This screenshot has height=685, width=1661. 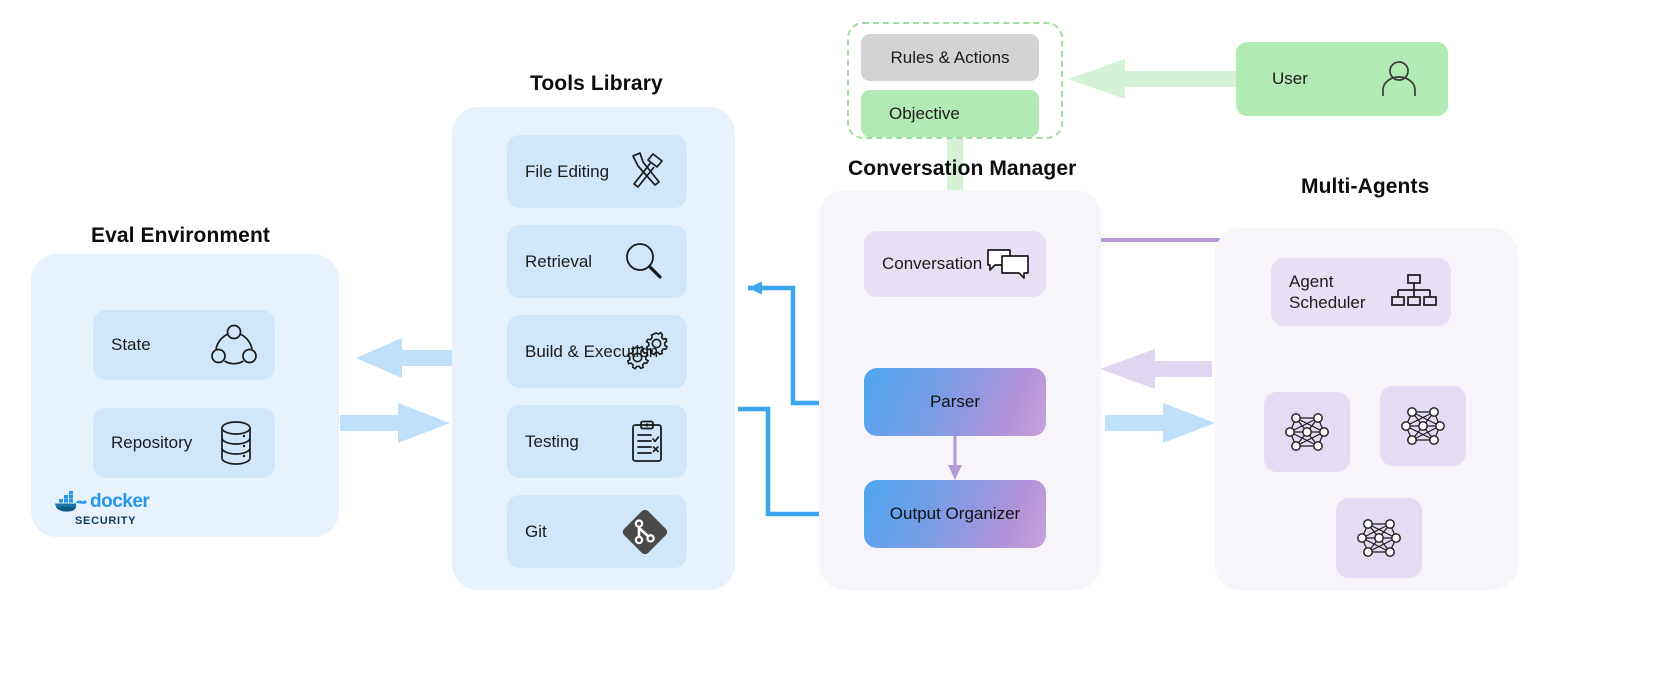 I want to click on arrow-convmgr-to-agents, so click(x=1160, y=423).